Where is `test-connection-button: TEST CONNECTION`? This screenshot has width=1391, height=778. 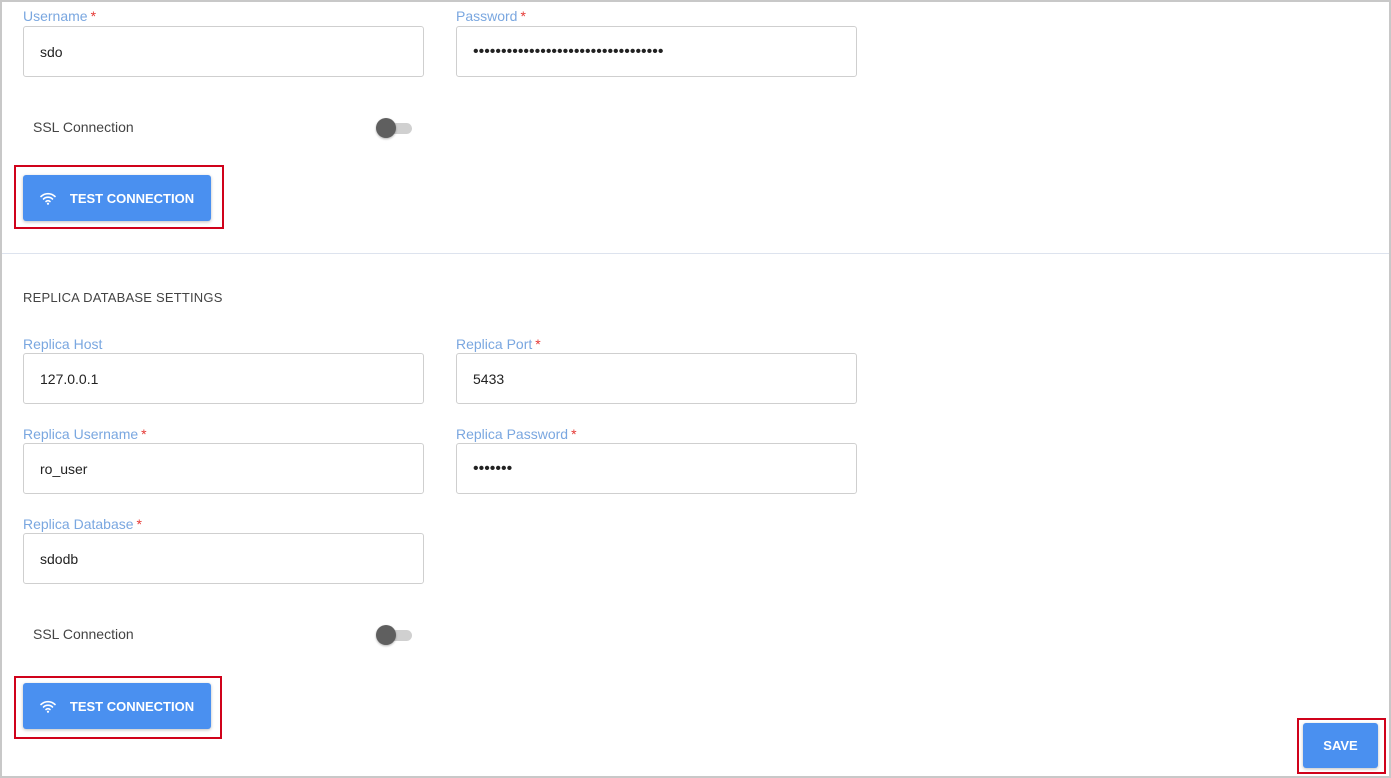 test-connection-button: TEST CONNECTION is located at coordinates (117, 198).